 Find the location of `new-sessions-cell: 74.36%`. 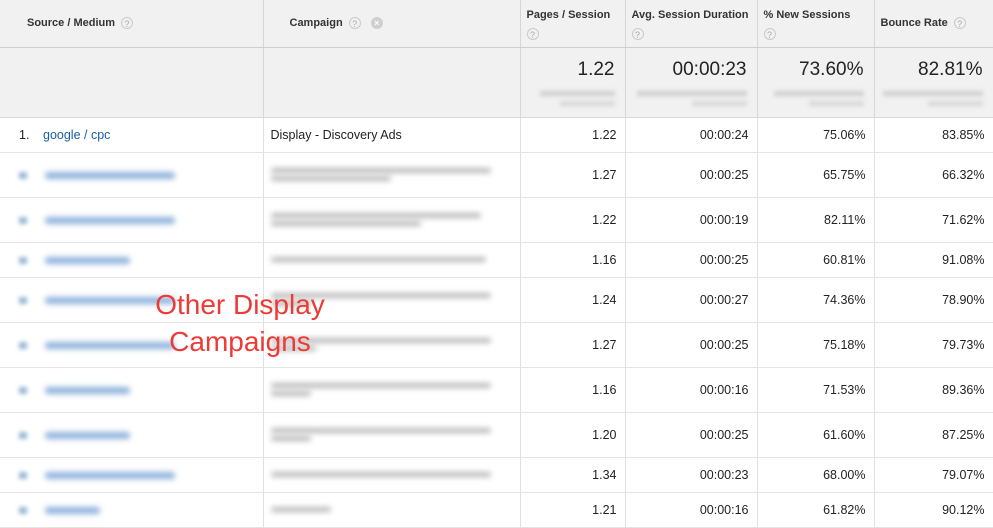

new-sessions-cell: 74.36% is located at coordinates (816, 300).